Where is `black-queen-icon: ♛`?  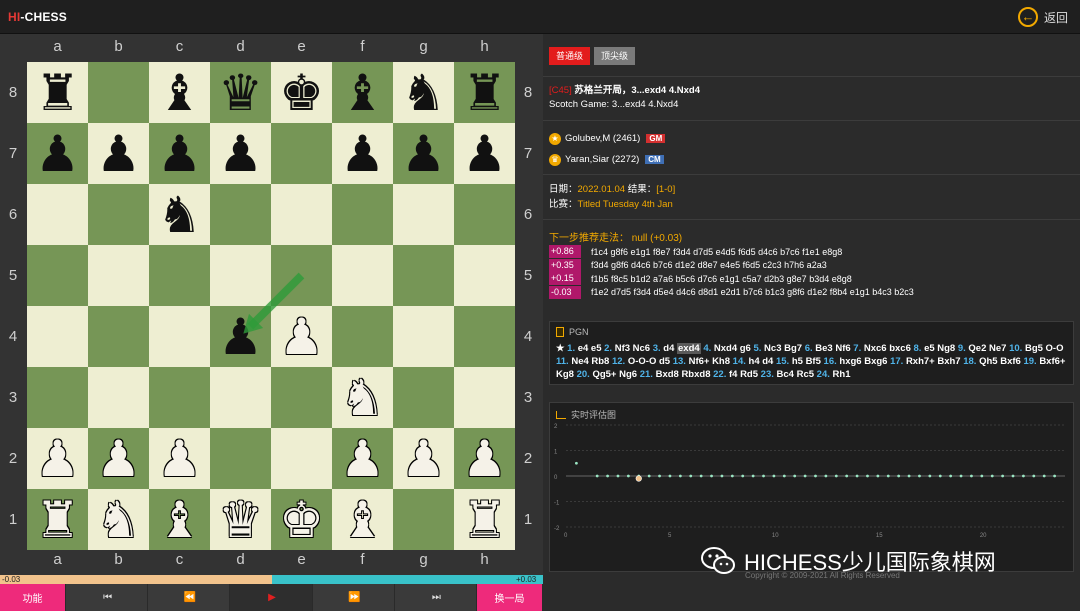
black-queen-icon: ♛ is located at coordinates (240, 93).